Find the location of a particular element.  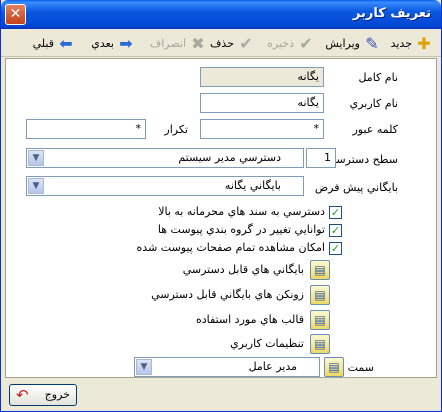

full-name-label: نام كامل is located at coordinates (378, 77).